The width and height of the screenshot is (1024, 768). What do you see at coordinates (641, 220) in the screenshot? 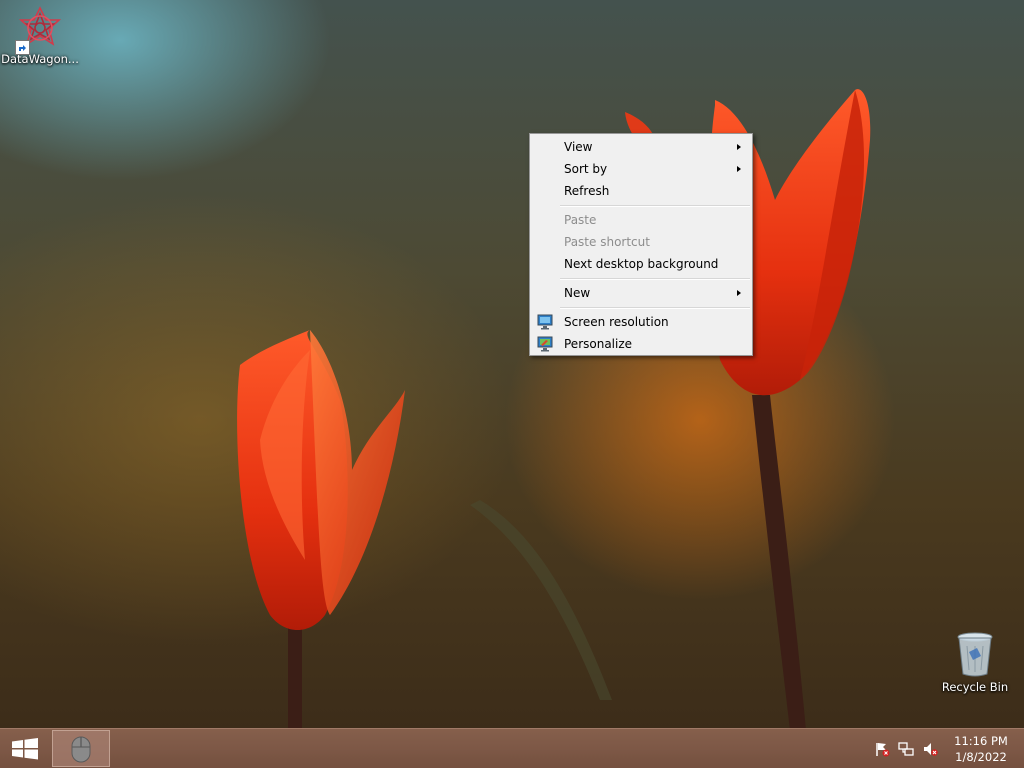
I see `menu-item-paste: Paste` at bounding box center [641, 220].